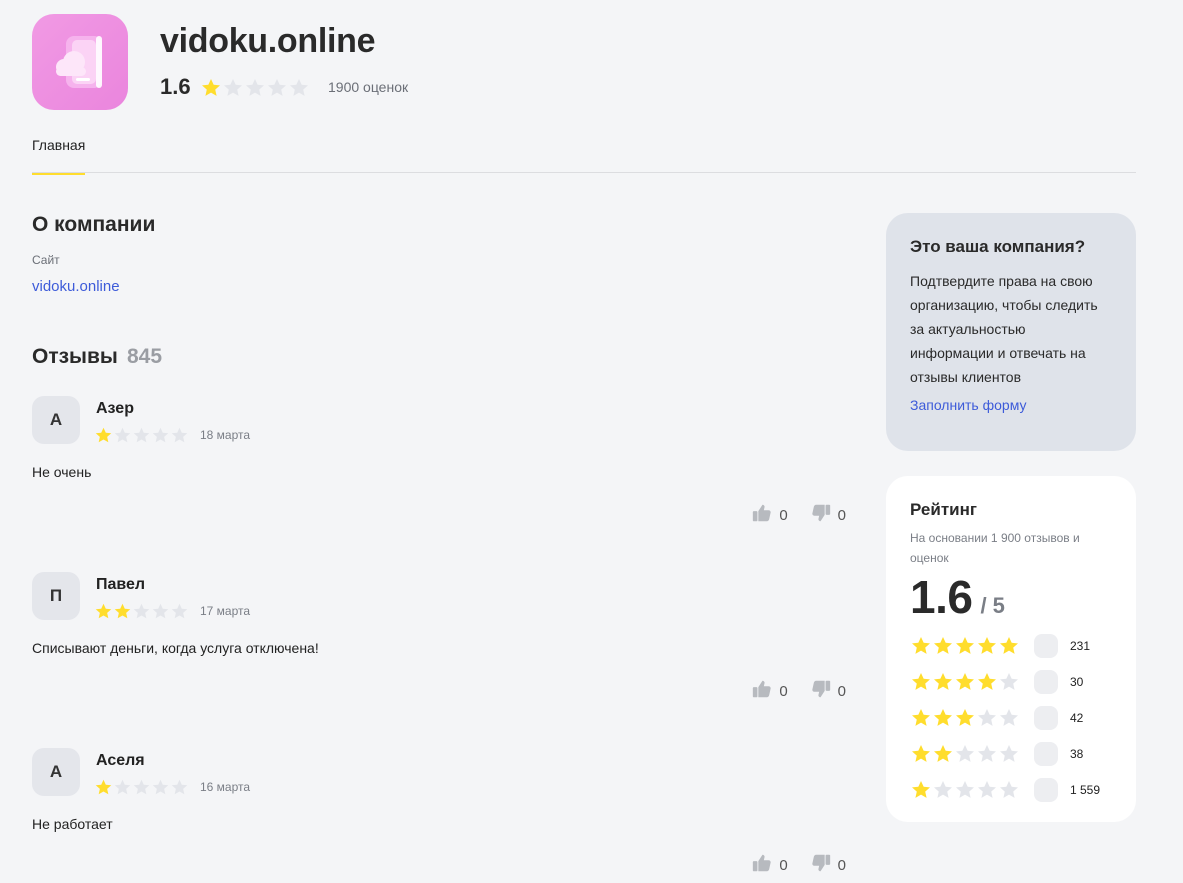 The height and width of the screenshot is (883, 1183). I want to click on distribution-row: 42, so click(1011, 718).